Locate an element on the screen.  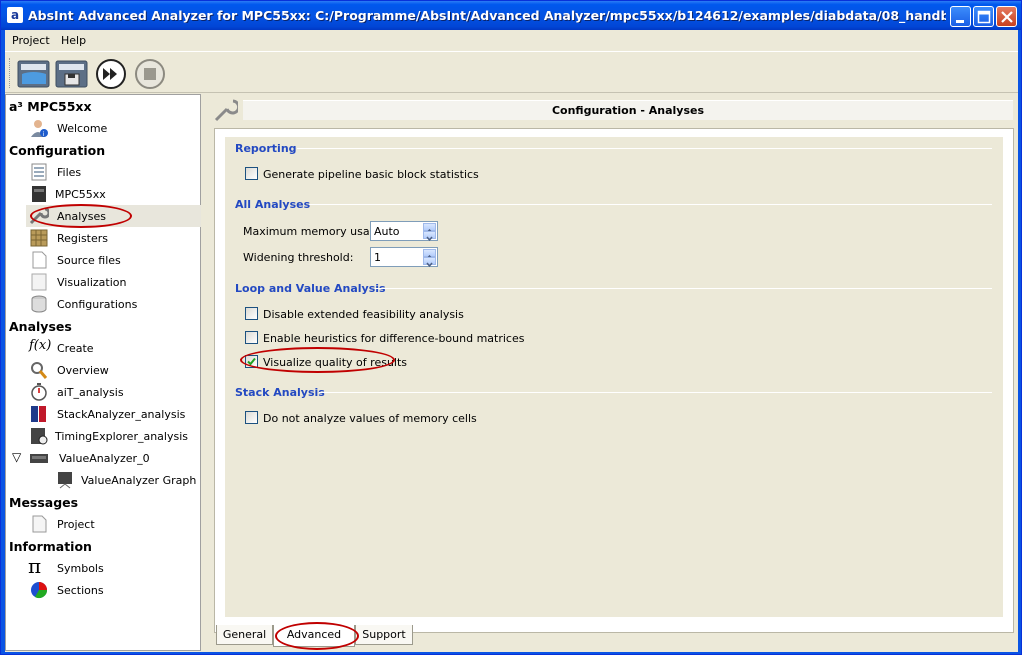
close-button is located at coordinates (1006, 16).